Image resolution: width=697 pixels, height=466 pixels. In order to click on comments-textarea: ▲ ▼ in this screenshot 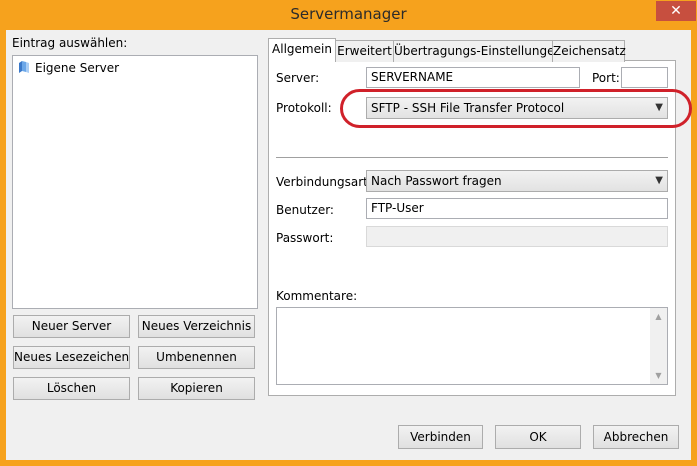, I will do `click(472, 346)`.